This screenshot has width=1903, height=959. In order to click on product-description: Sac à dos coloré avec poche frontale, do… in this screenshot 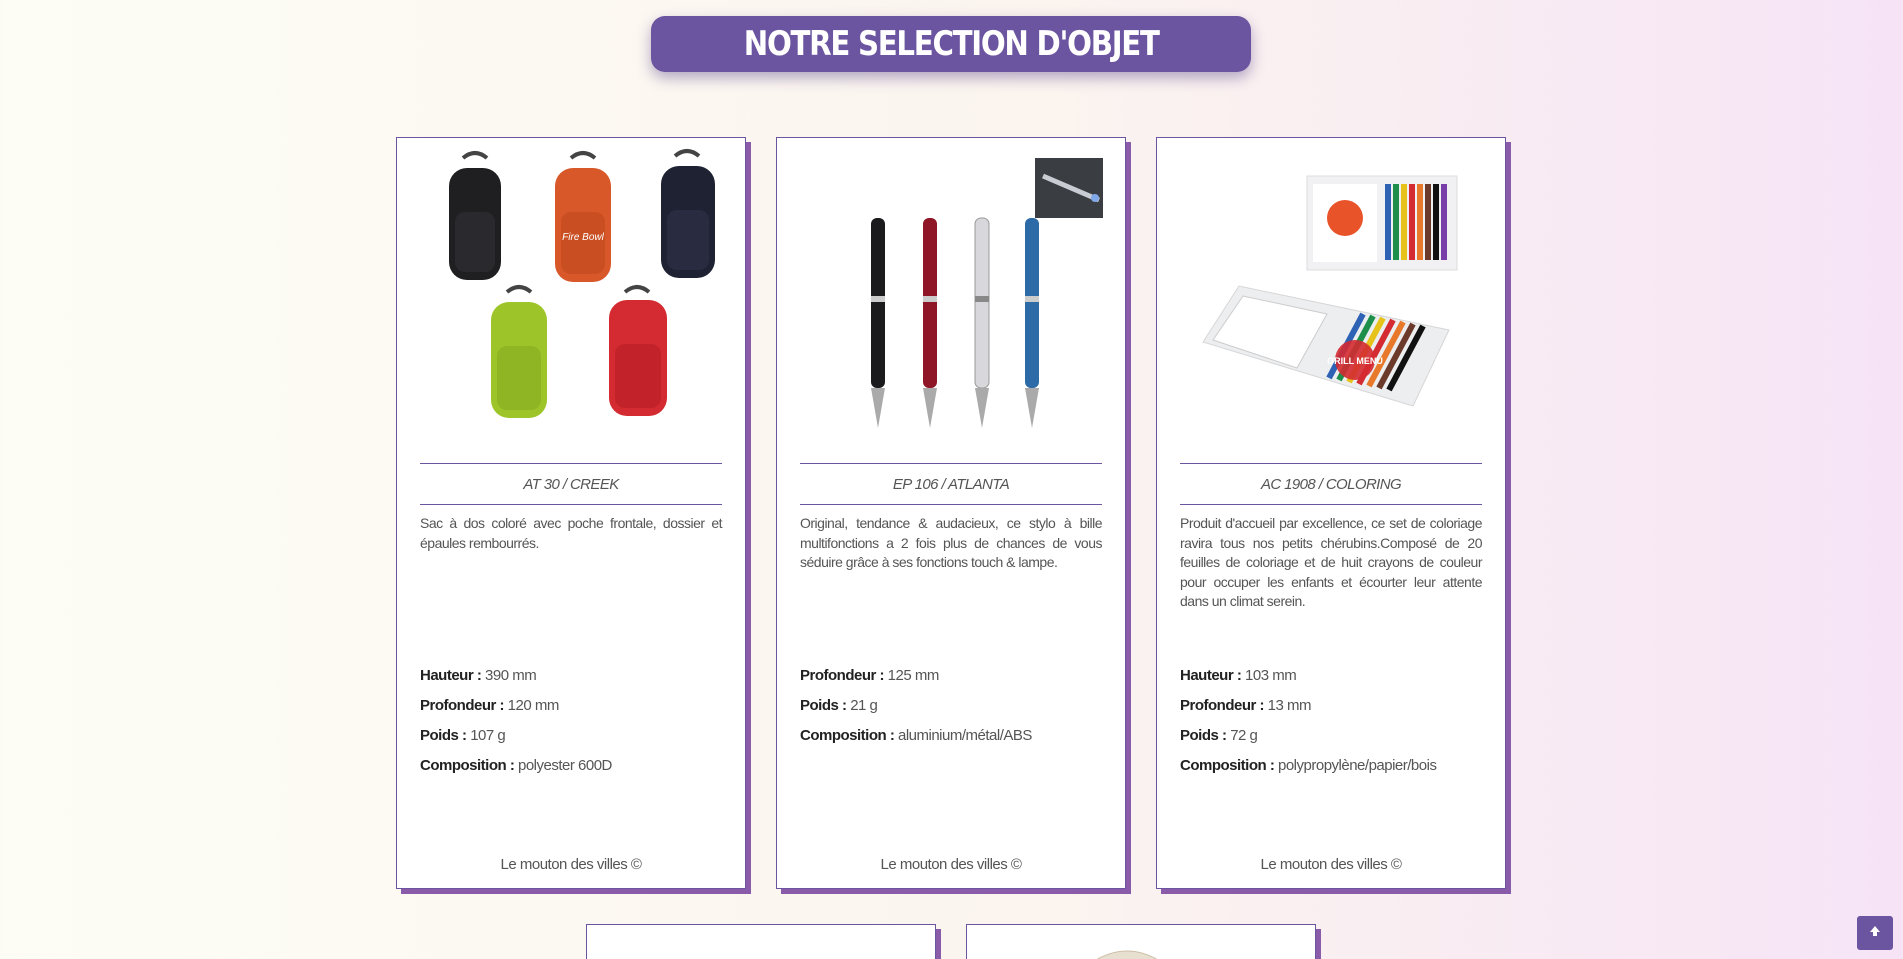, I will do `click(571, 533)`.